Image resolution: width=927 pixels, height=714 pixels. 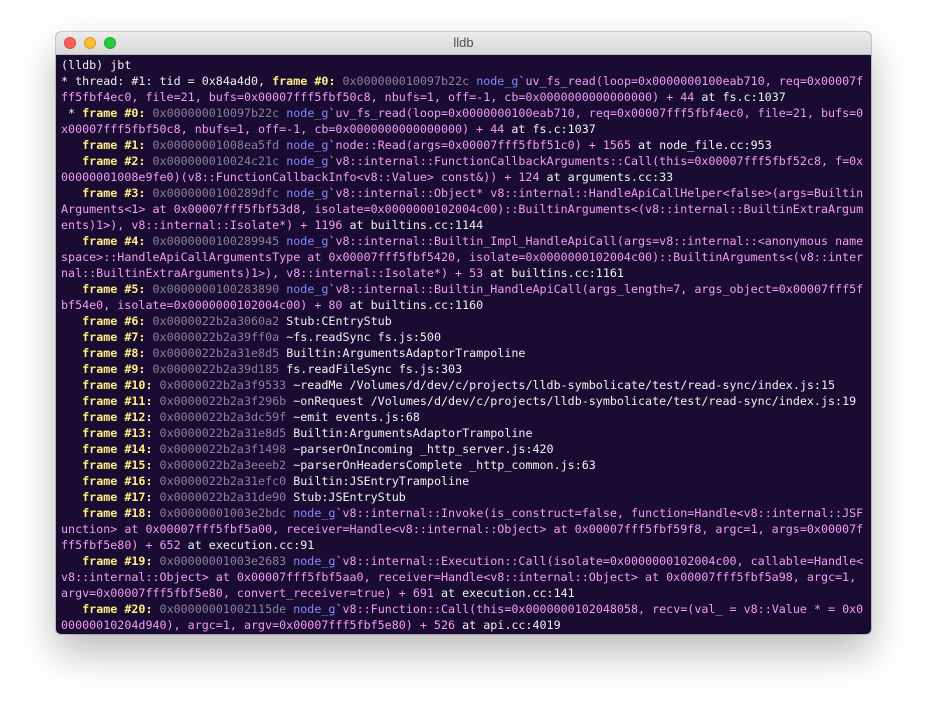 I want to click on line-text: fs.readFileSync fs.js:303, so click(x=374, y=369).